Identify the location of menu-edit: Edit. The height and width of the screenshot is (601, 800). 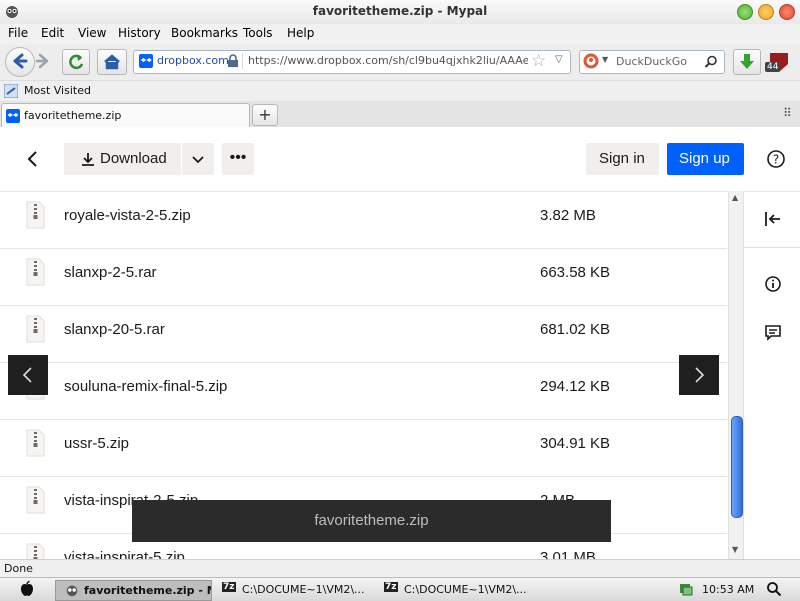
(52, 33).